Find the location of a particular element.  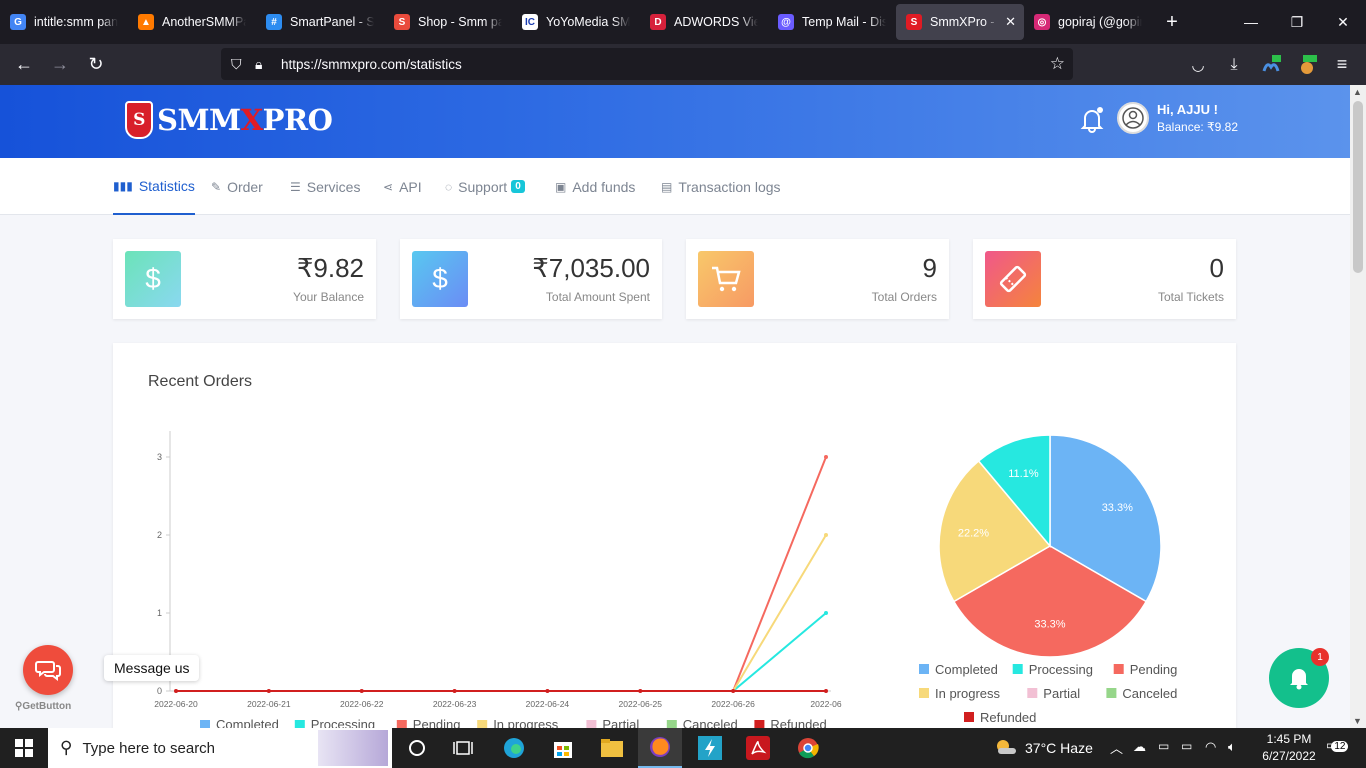

share-icon: ⋖ is located at coordinates (388, 186).